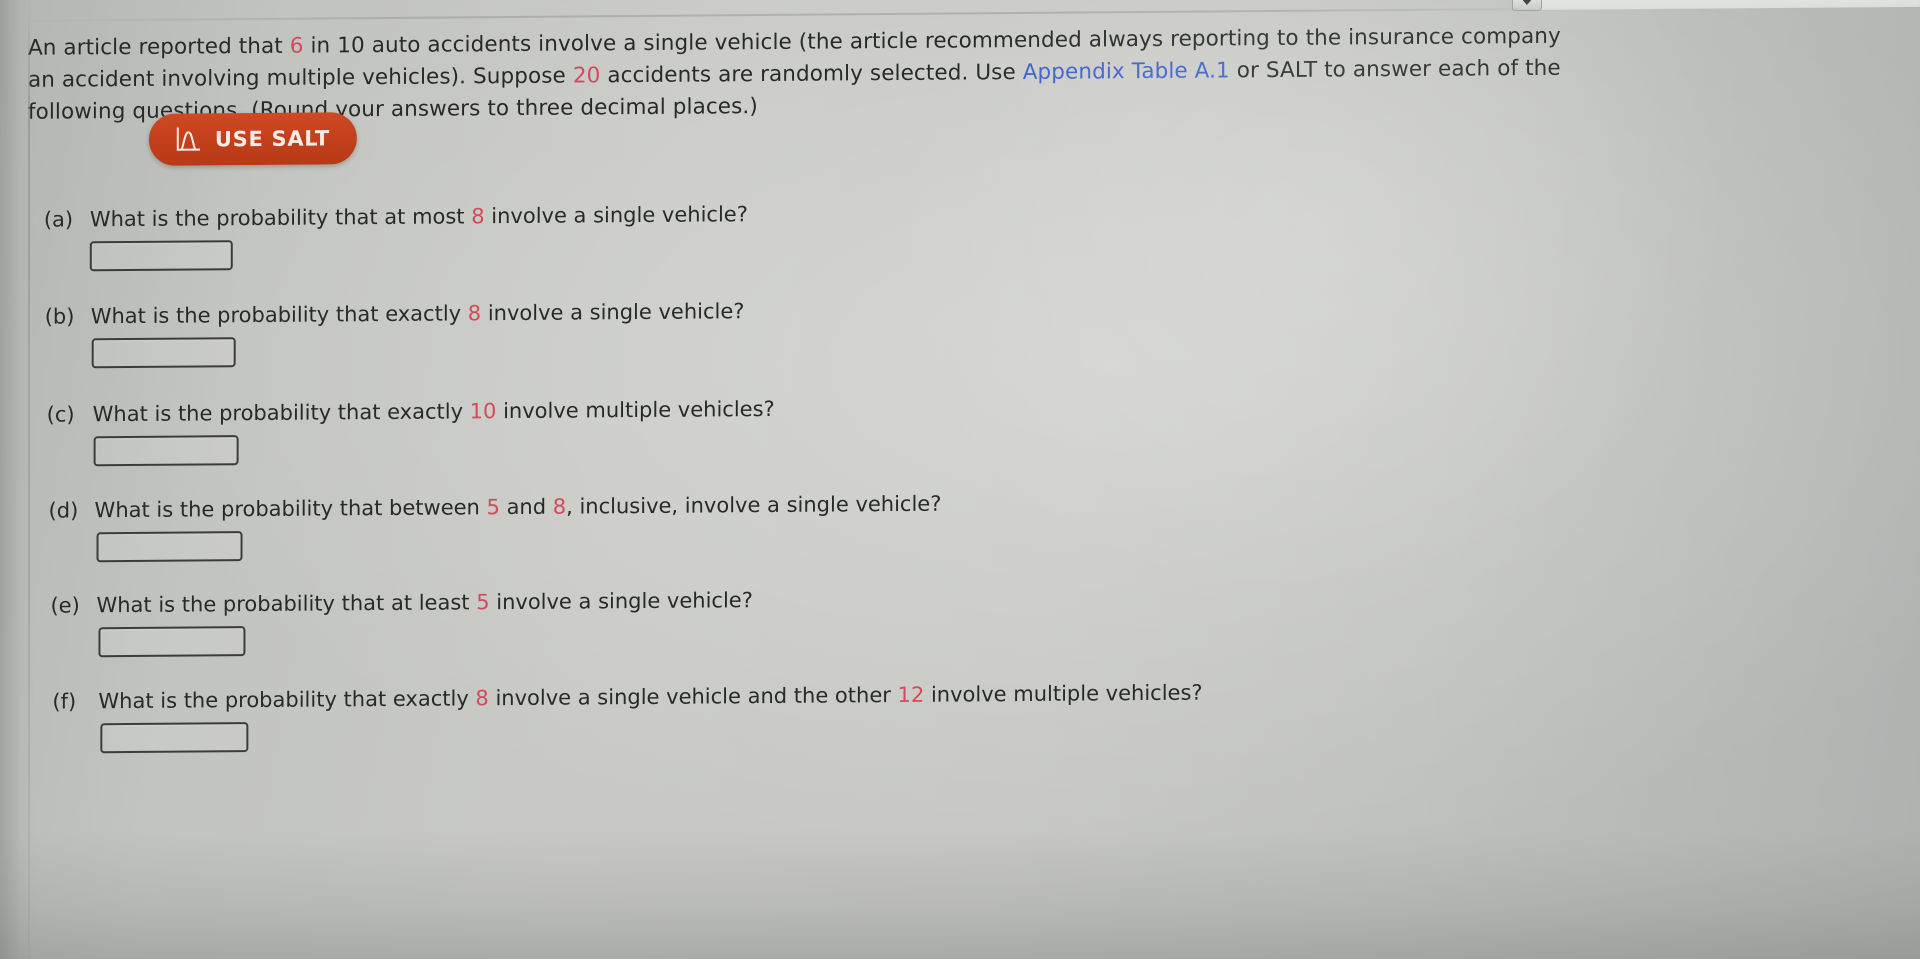 Image resolution: width=1920 pixels, height=959 pixels. I want to click on scrollbar, so click(960, 11).